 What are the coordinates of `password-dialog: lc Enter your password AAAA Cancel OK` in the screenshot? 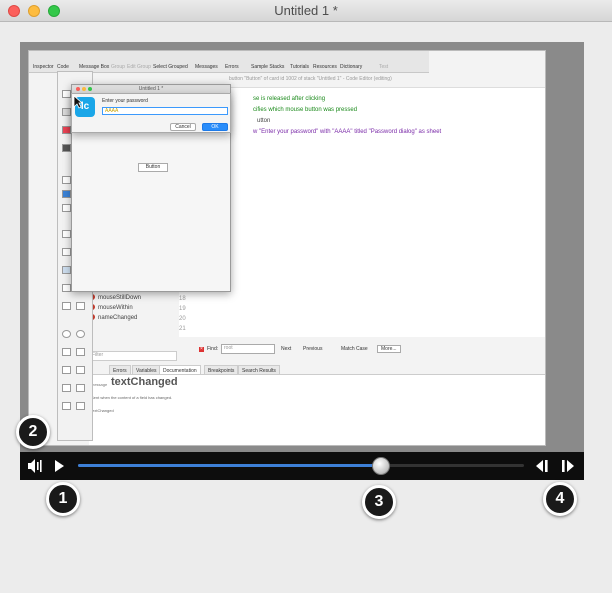 It's located at (151, 113).